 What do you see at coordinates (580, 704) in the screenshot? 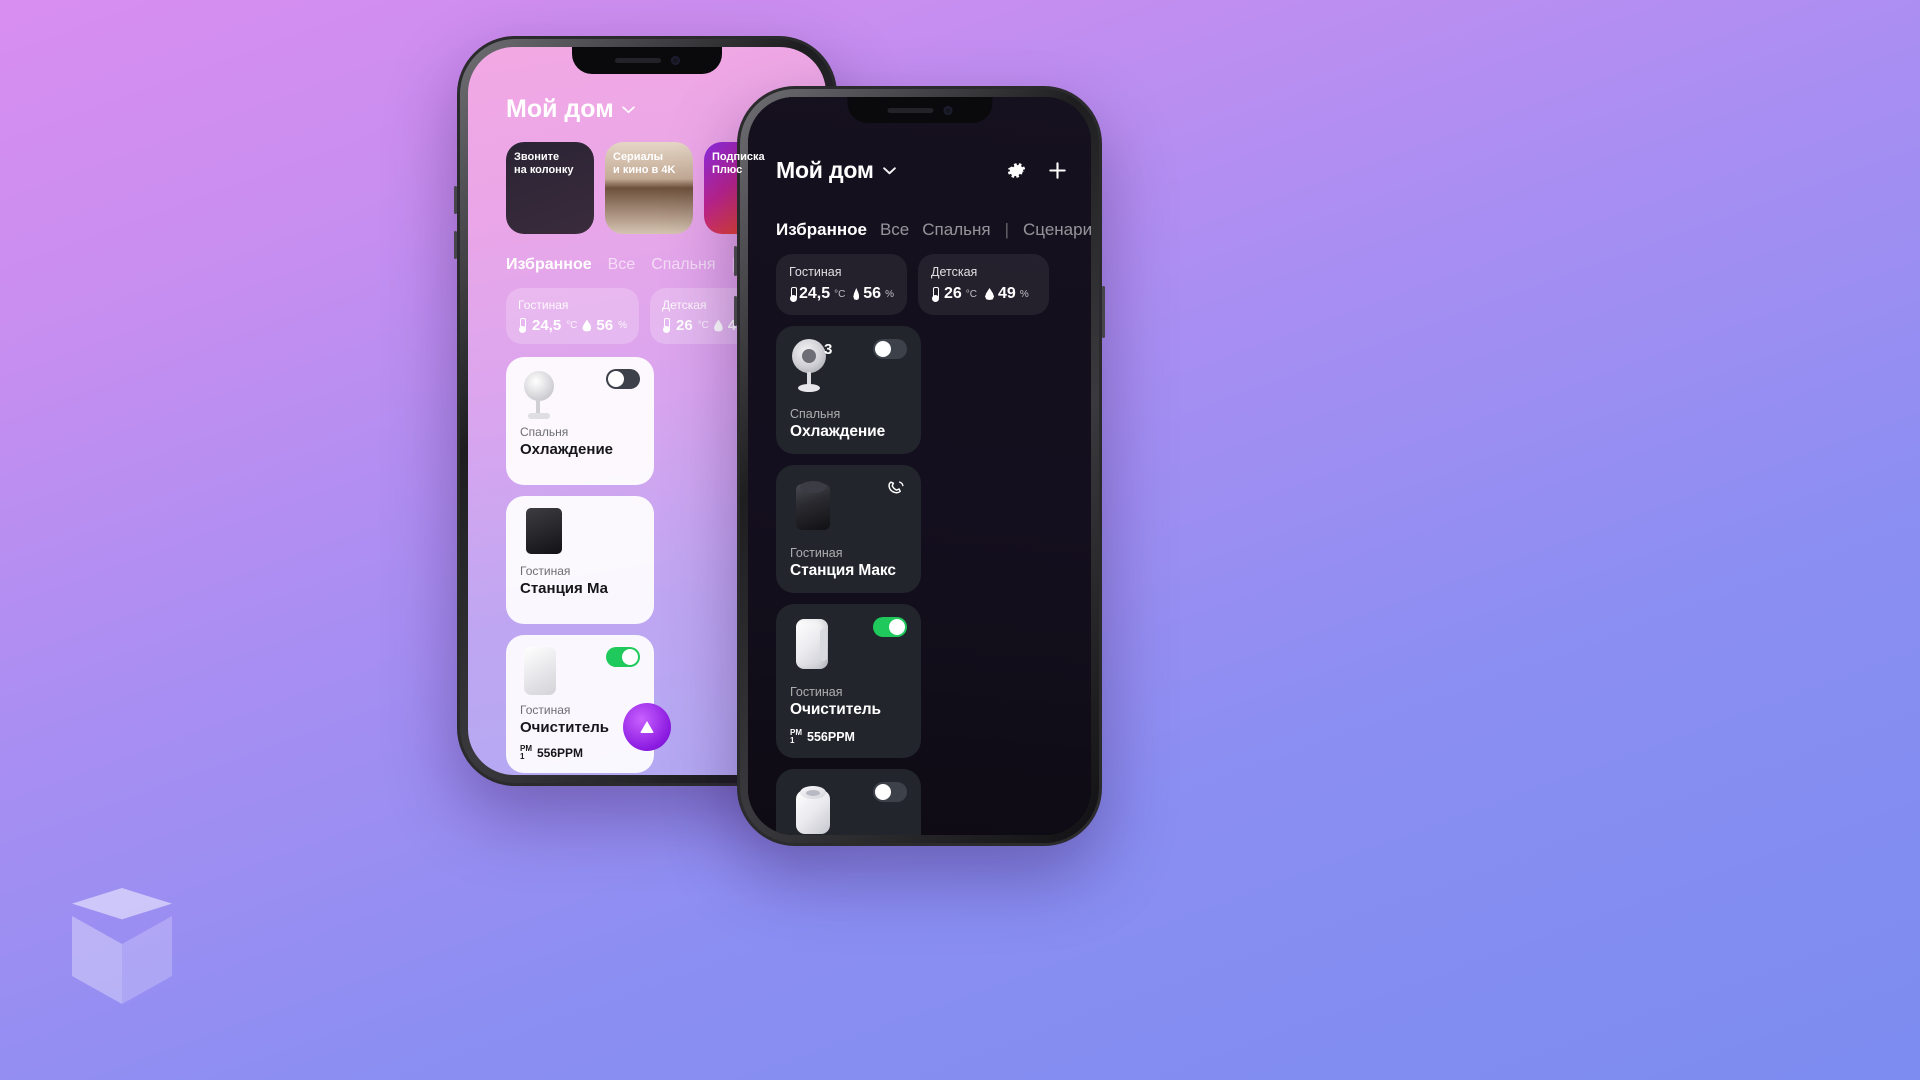
I see `back-device-card-purifier: Гостиная Очиститель PM 1 556PPM` at bounding box center [580, 704].